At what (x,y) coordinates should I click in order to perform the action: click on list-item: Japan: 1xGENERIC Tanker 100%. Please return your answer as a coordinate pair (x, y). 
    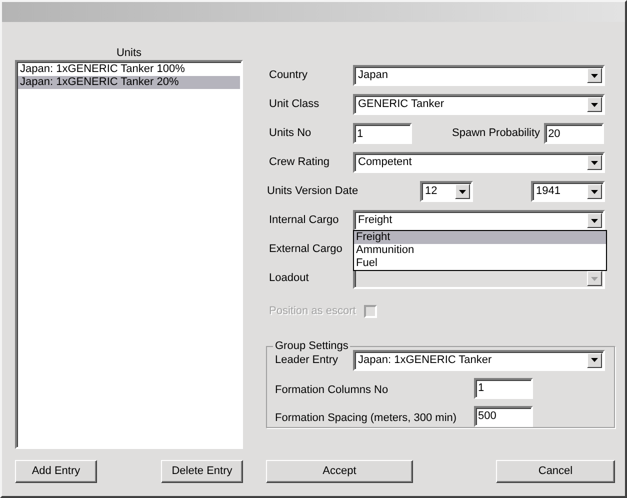
    Looking at the image, I should click on (129, 69).